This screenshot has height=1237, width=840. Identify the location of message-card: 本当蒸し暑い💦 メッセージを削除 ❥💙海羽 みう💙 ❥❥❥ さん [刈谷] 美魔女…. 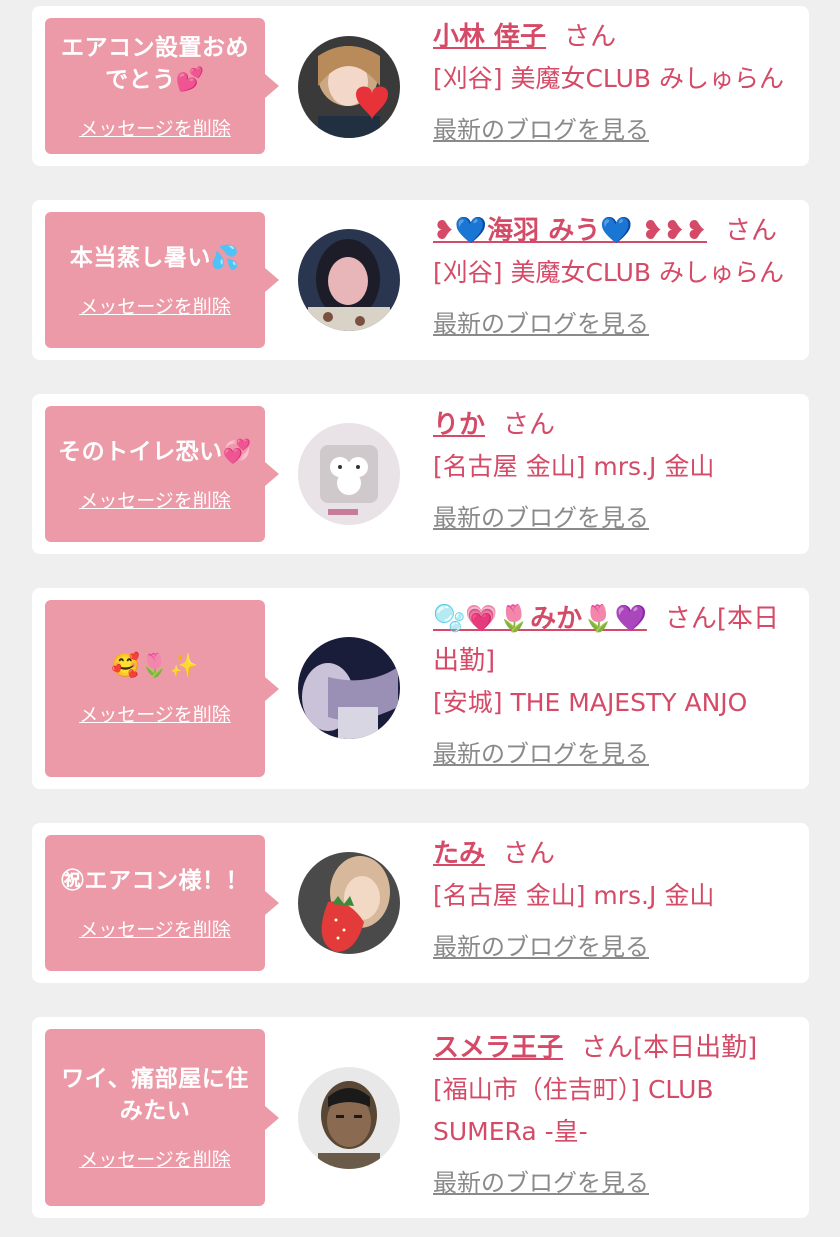
(420, 280).